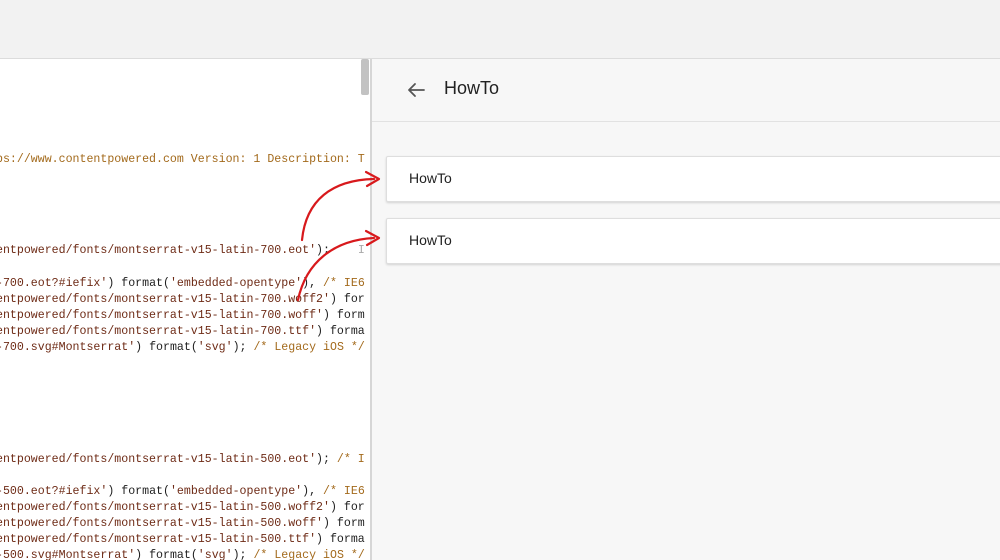 The image size is (1000, 560). Describe the element at coordinates (472, 88) in the screenshot. I see `panel-title: HowTo` at that location.